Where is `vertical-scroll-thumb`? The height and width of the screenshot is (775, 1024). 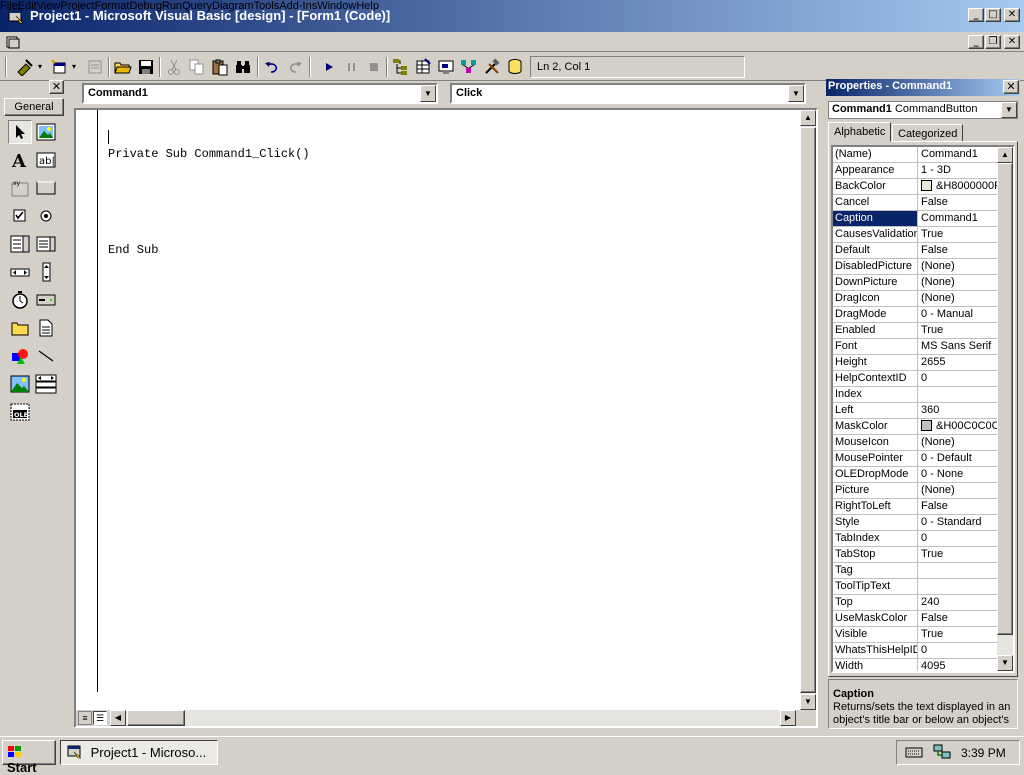
vertical-scroll-thumb is located at coordinates (808, 410).